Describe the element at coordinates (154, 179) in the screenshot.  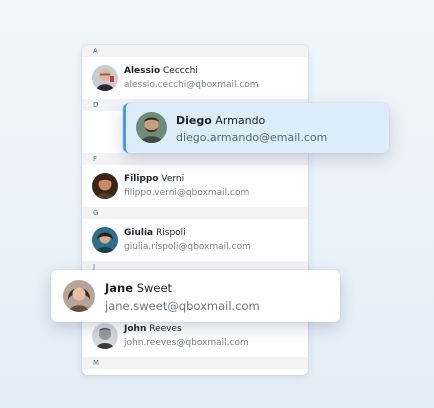
I see `contact-name: Filippo Verni` at that location.